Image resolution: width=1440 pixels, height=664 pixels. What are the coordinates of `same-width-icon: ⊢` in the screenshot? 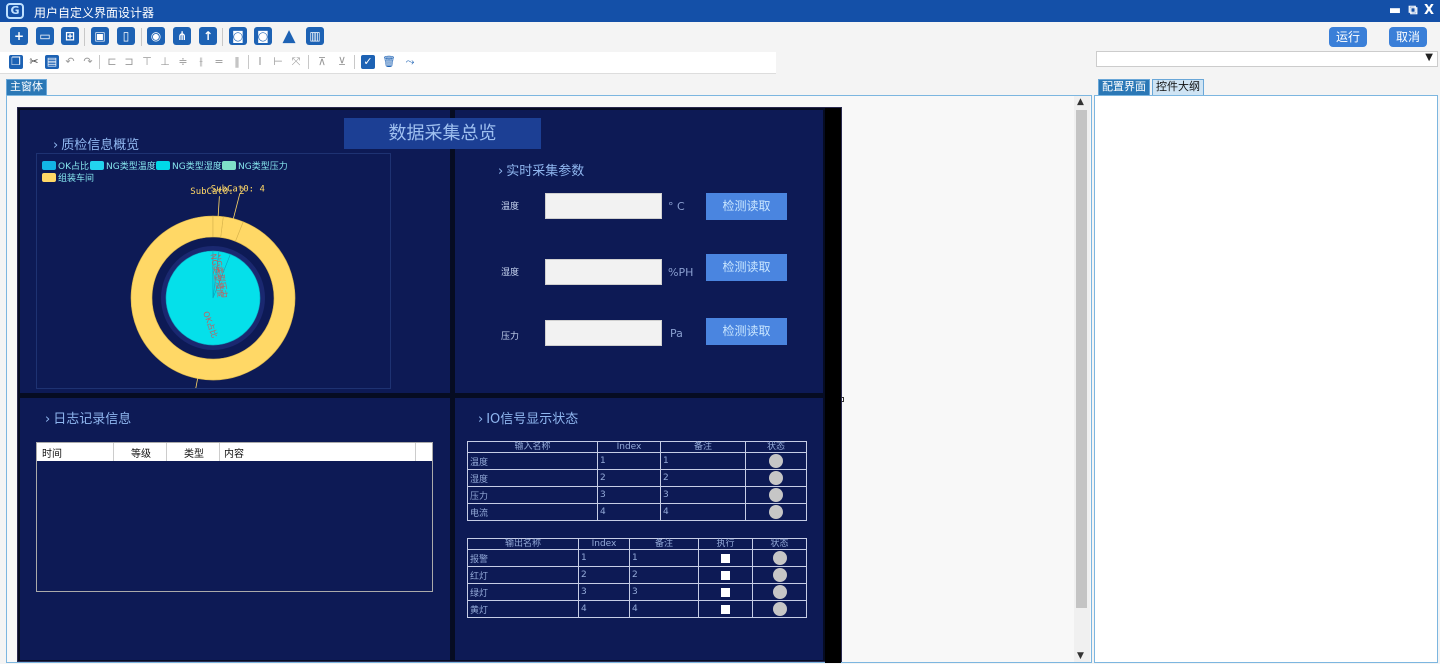 It's located at (278, 62).